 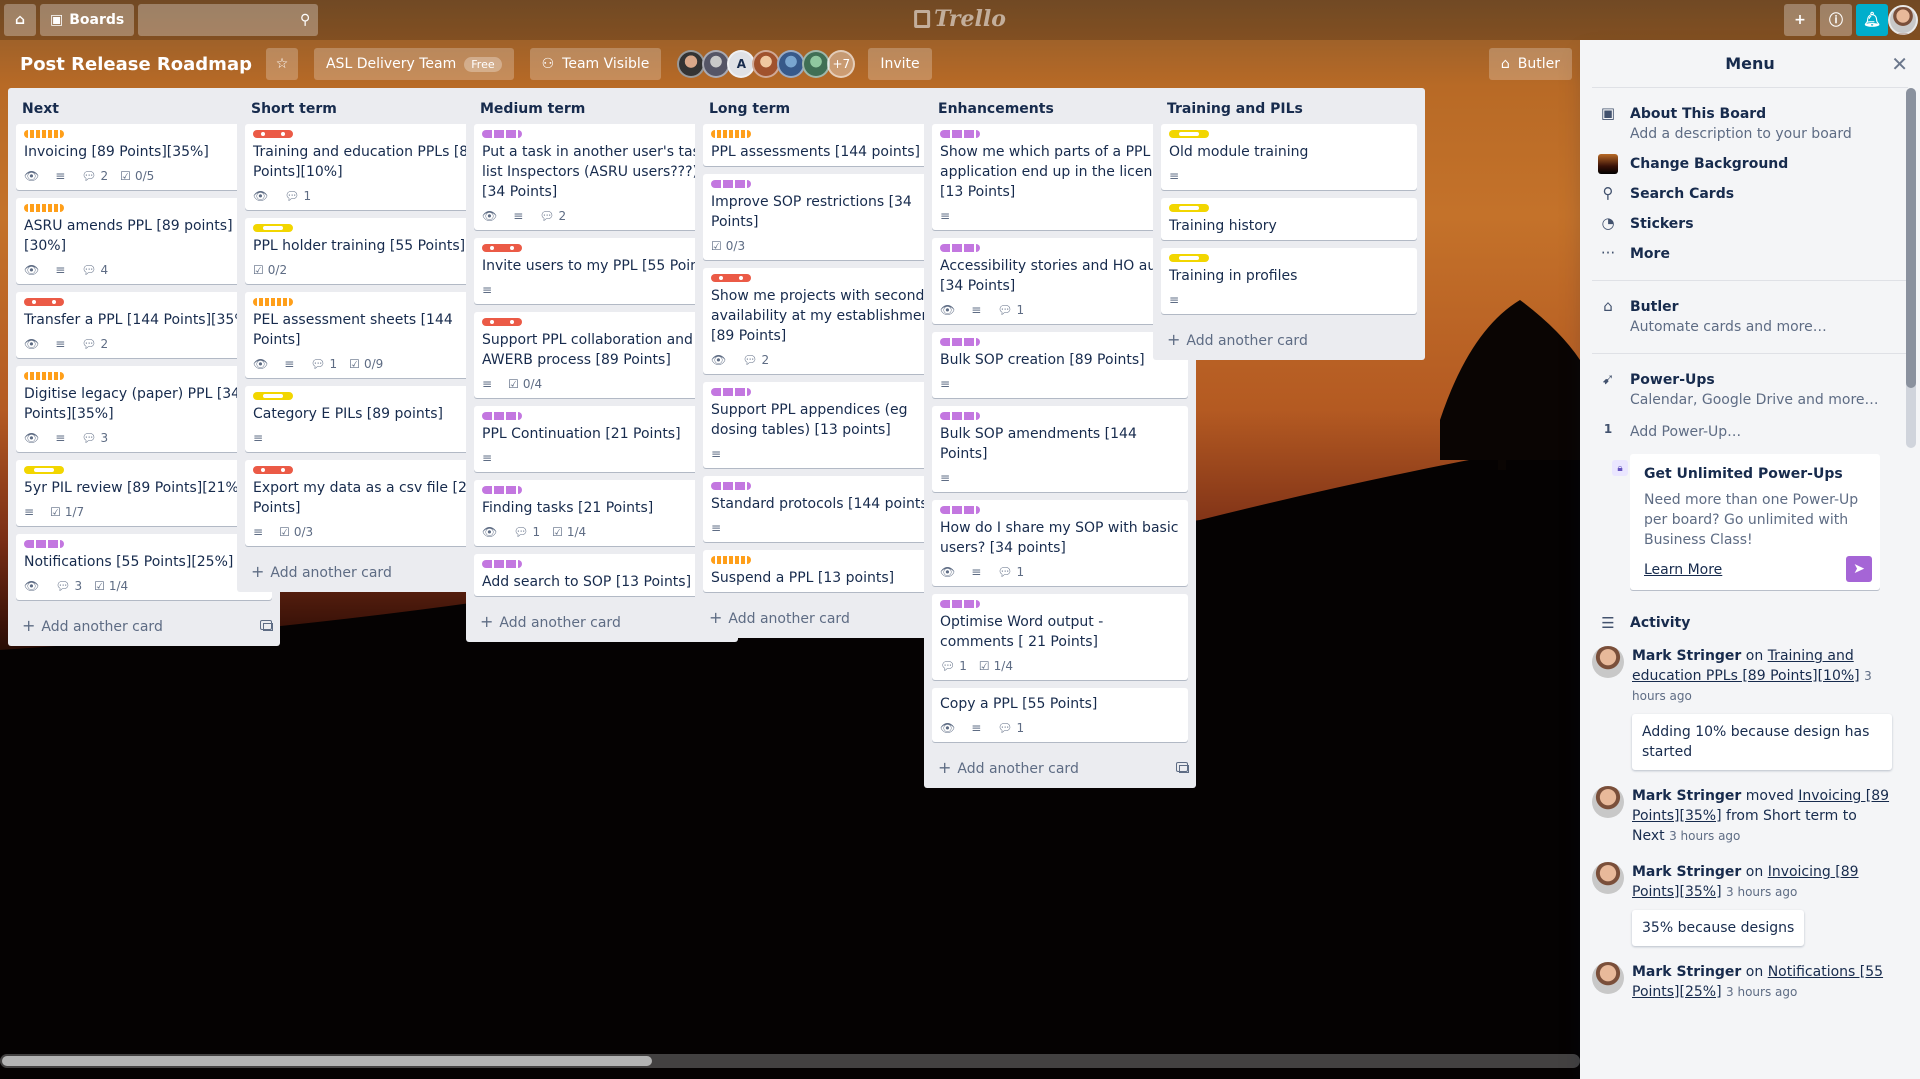 I want to click on butler-button: ⌂ Butler, so click(x=1530, y=64).